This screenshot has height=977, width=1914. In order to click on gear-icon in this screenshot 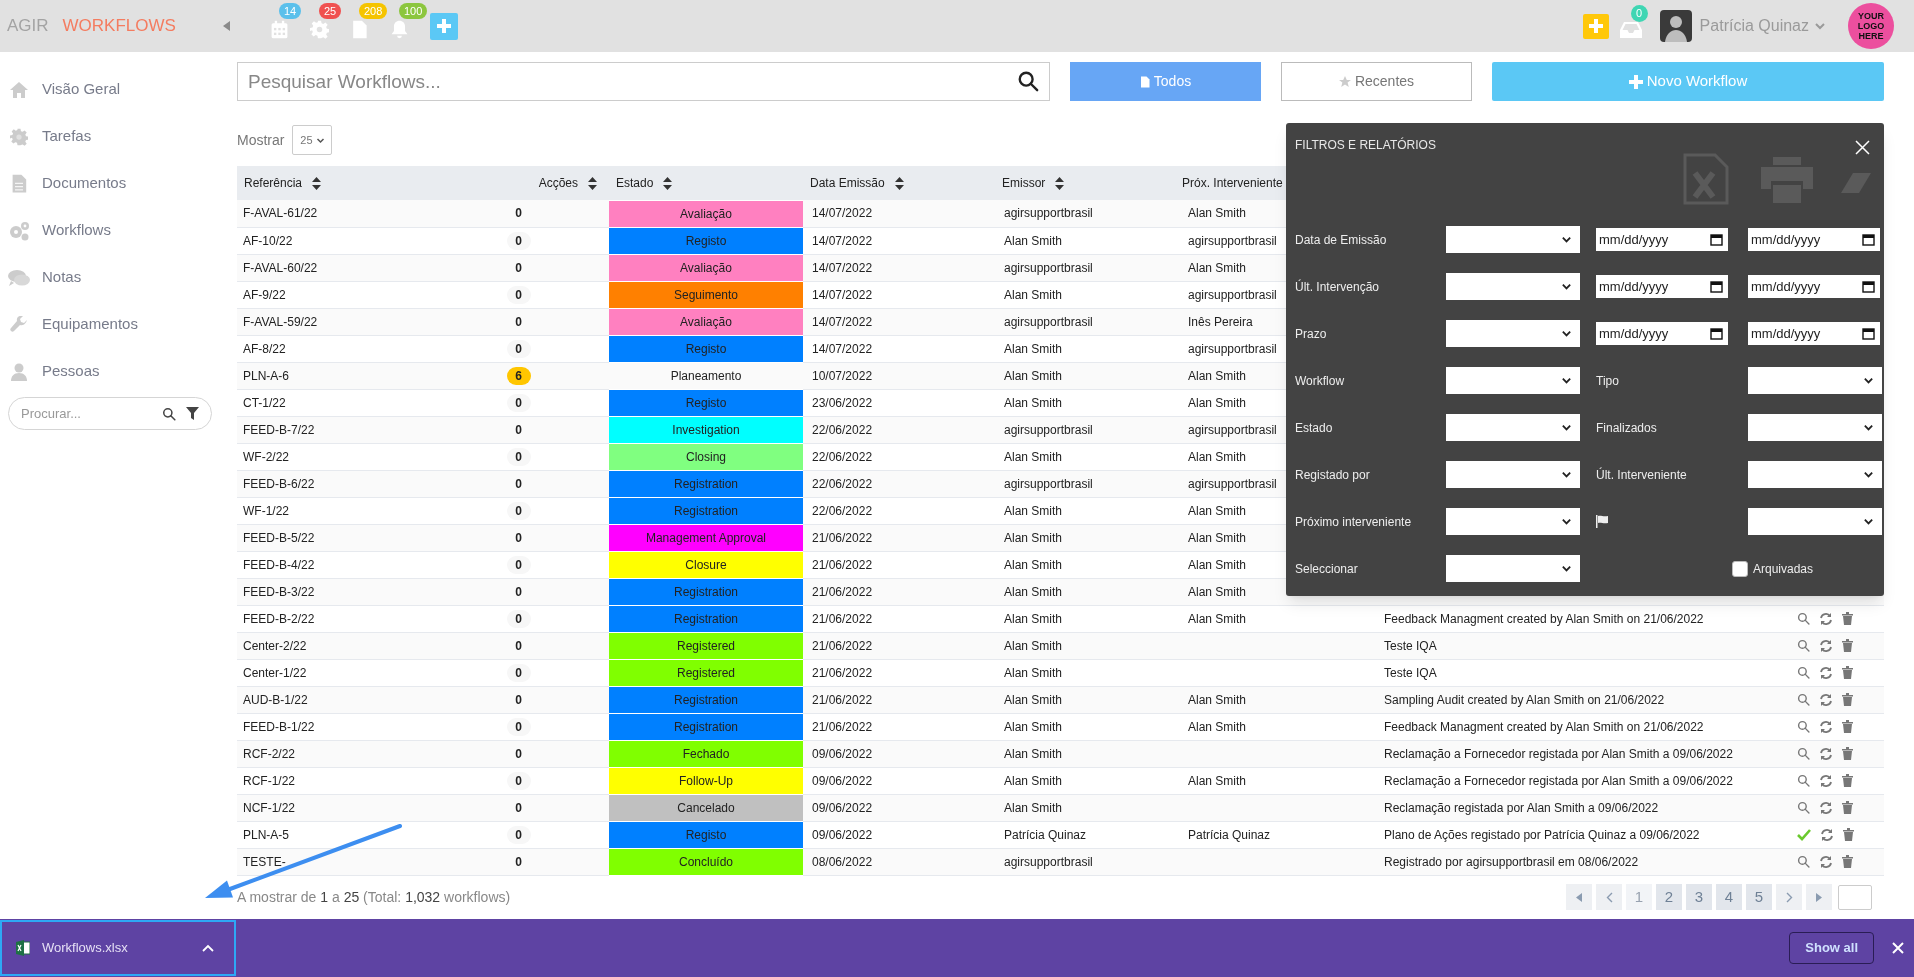, I will do `click(320, 29)`.